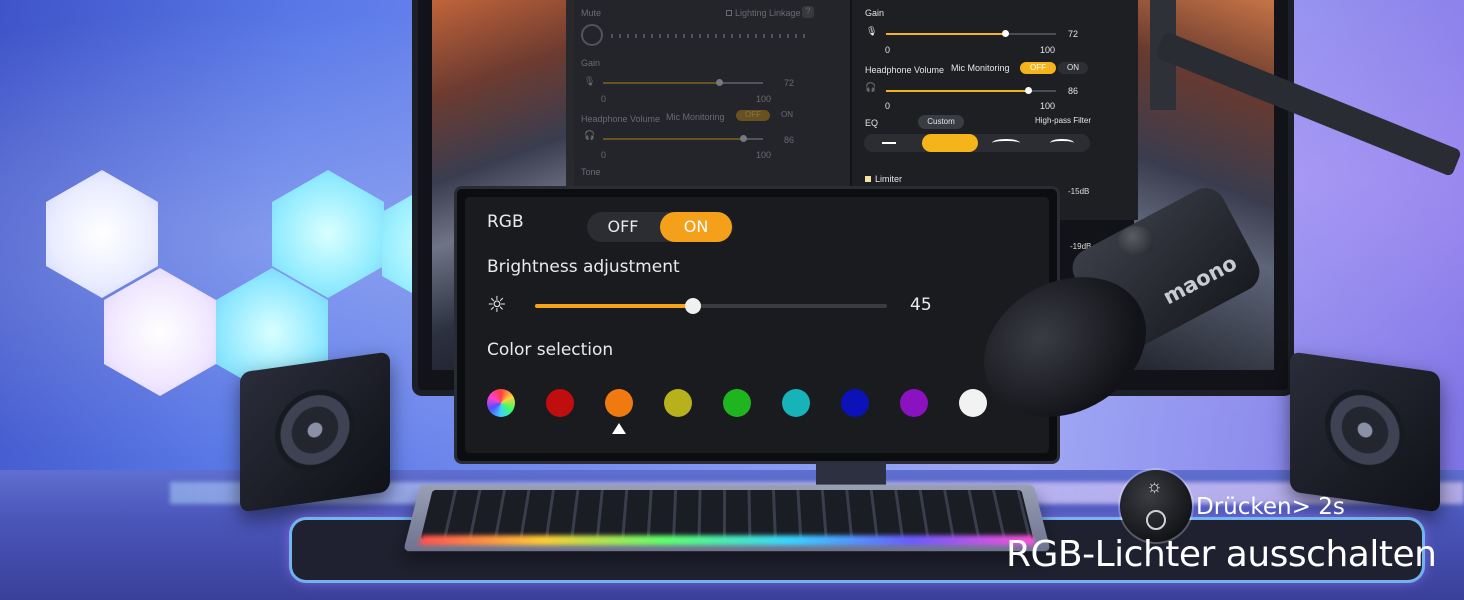 The height and width of the screenshot is (600, 1464). Describe the element at coordinates (1154, 486) in the screenshot. I see `sun-icon: ☼` at that location.